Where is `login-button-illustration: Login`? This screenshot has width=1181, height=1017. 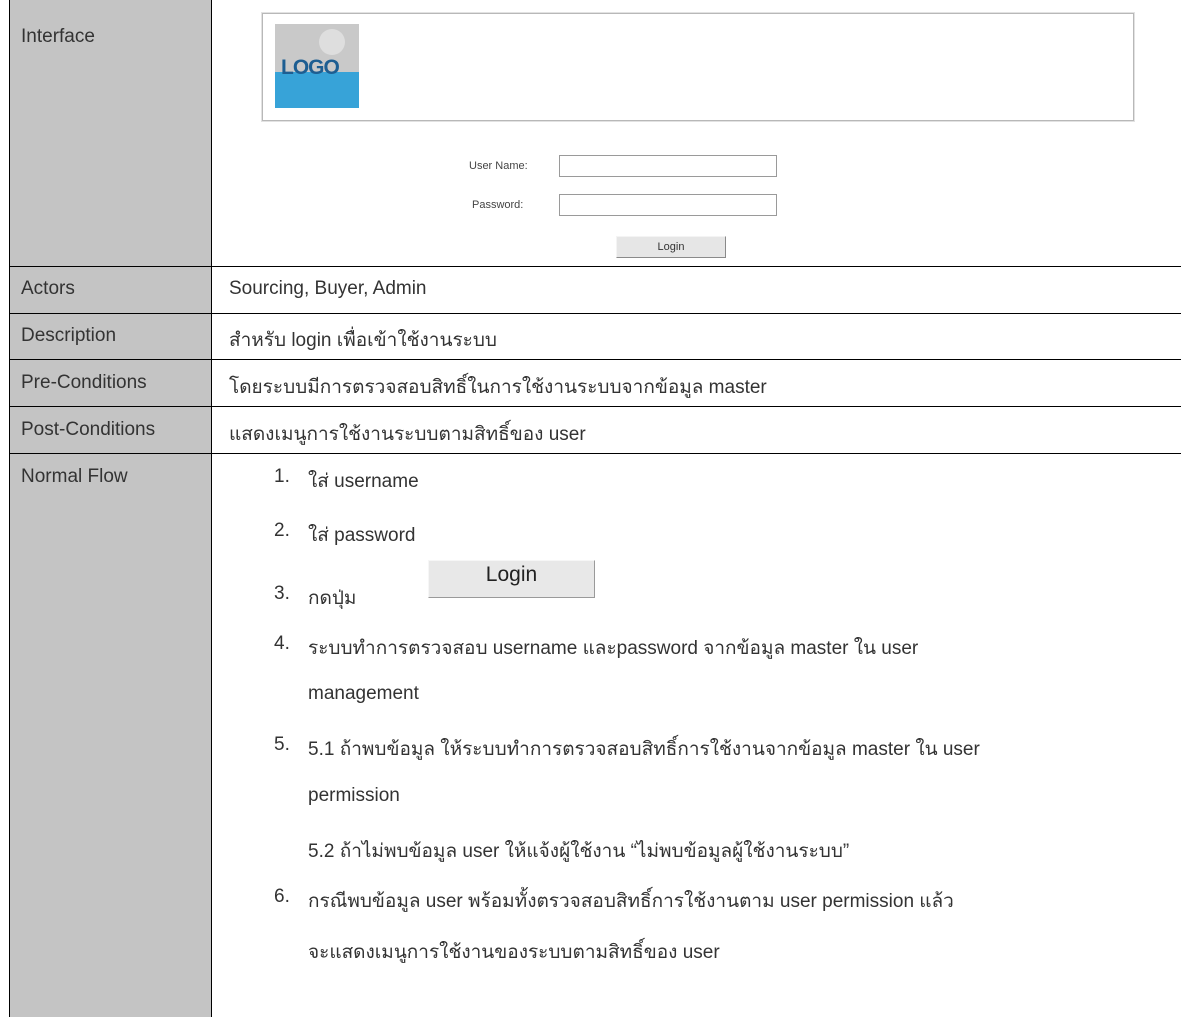
login-button-illustration: Login is located at coordinates (511, 579).